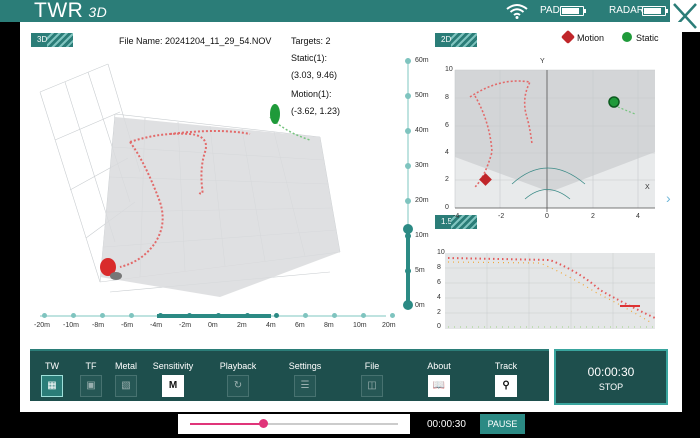 This screenshot has width=700, height=438. Describe the element at coordinates (593, 216) in the screenshot. I see `x-tick-2d: 2` at that location.